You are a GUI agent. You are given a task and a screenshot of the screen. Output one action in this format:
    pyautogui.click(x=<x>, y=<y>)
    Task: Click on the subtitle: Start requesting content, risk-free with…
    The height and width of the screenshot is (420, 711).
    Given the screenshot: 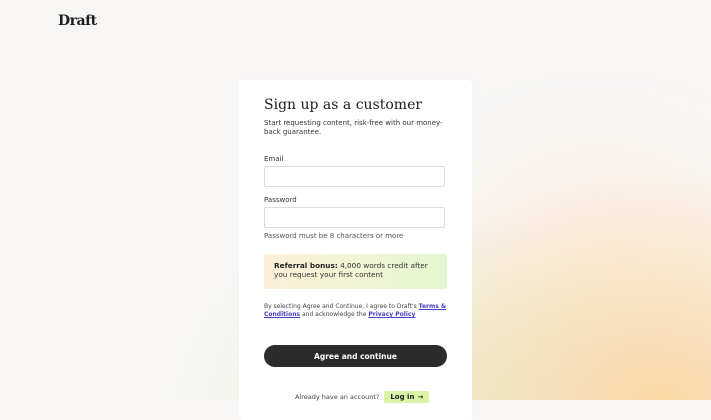 What is the action you would take?
    pyautogui.click(x=353, y=127)
    